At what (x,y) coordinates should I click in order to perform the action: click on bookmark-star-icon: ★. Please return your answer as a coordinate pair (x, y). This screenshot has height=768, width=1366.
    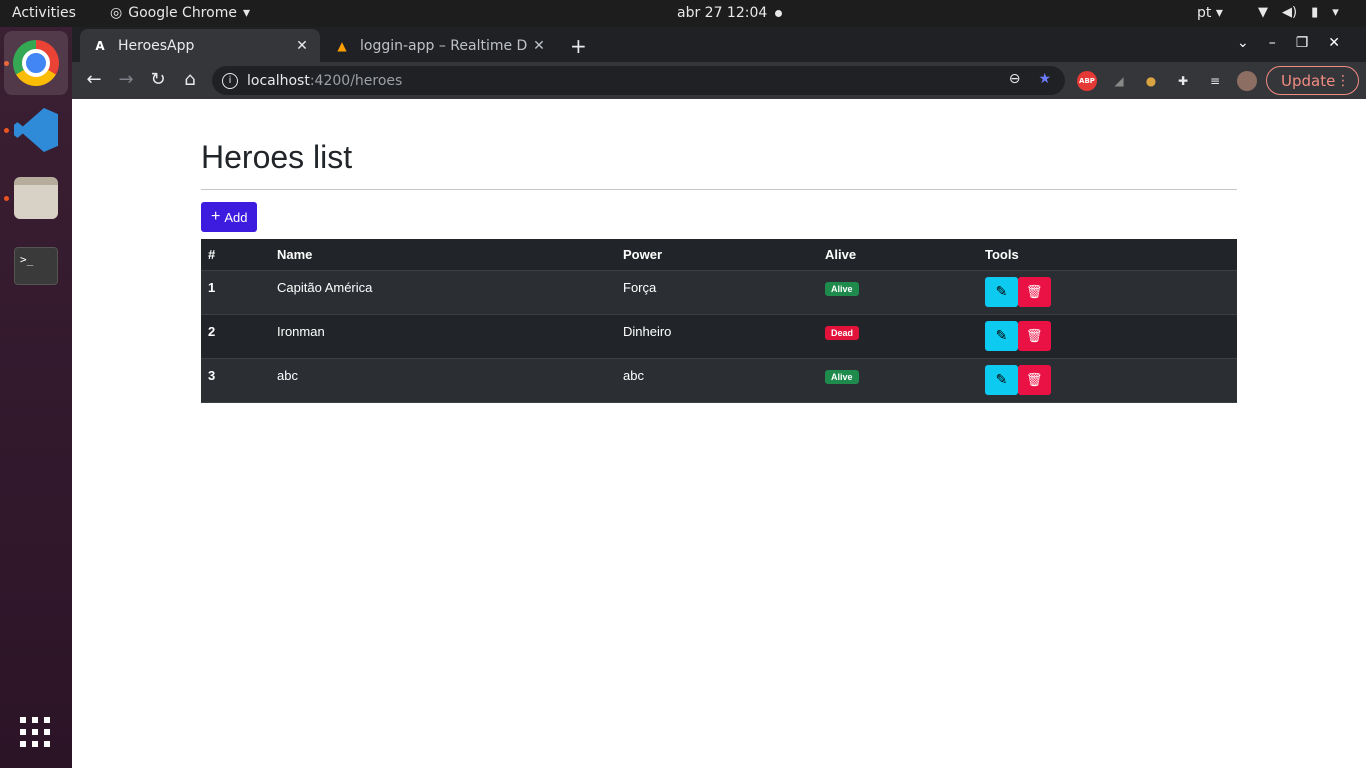
    Looking at the image, I should click on (1044, 79).